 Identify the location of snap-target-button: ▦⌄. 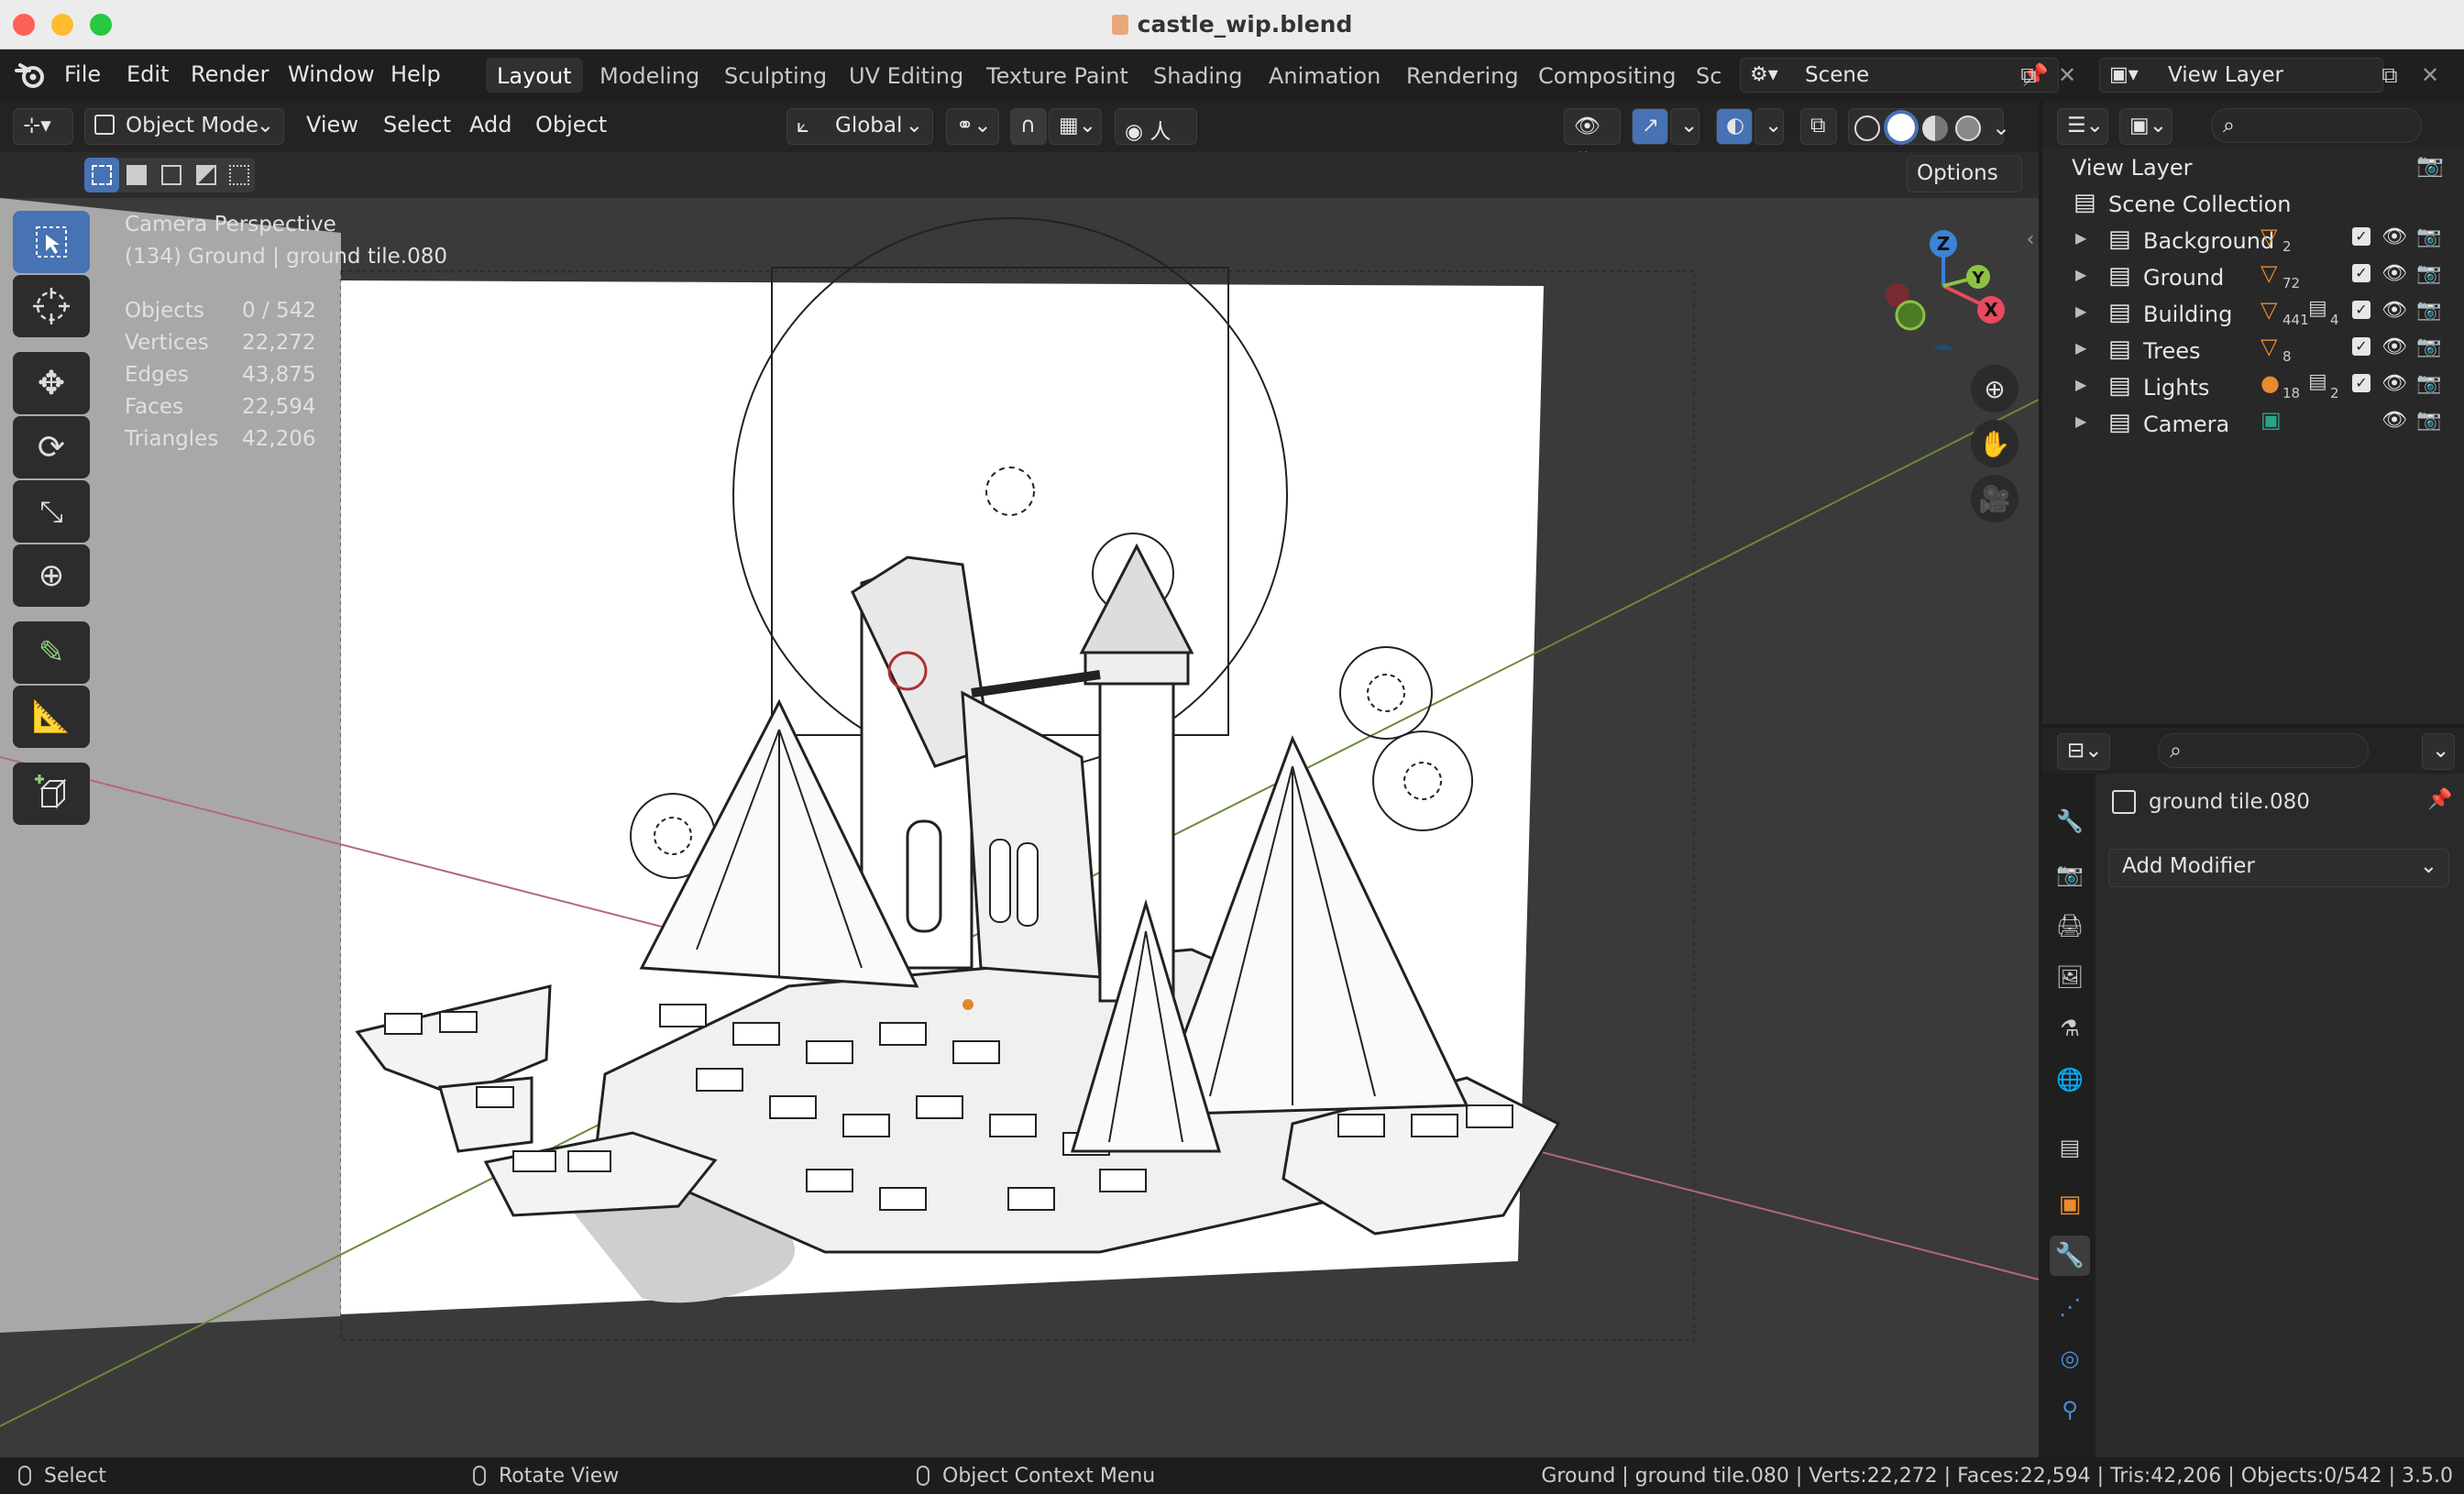
(1075, 126).